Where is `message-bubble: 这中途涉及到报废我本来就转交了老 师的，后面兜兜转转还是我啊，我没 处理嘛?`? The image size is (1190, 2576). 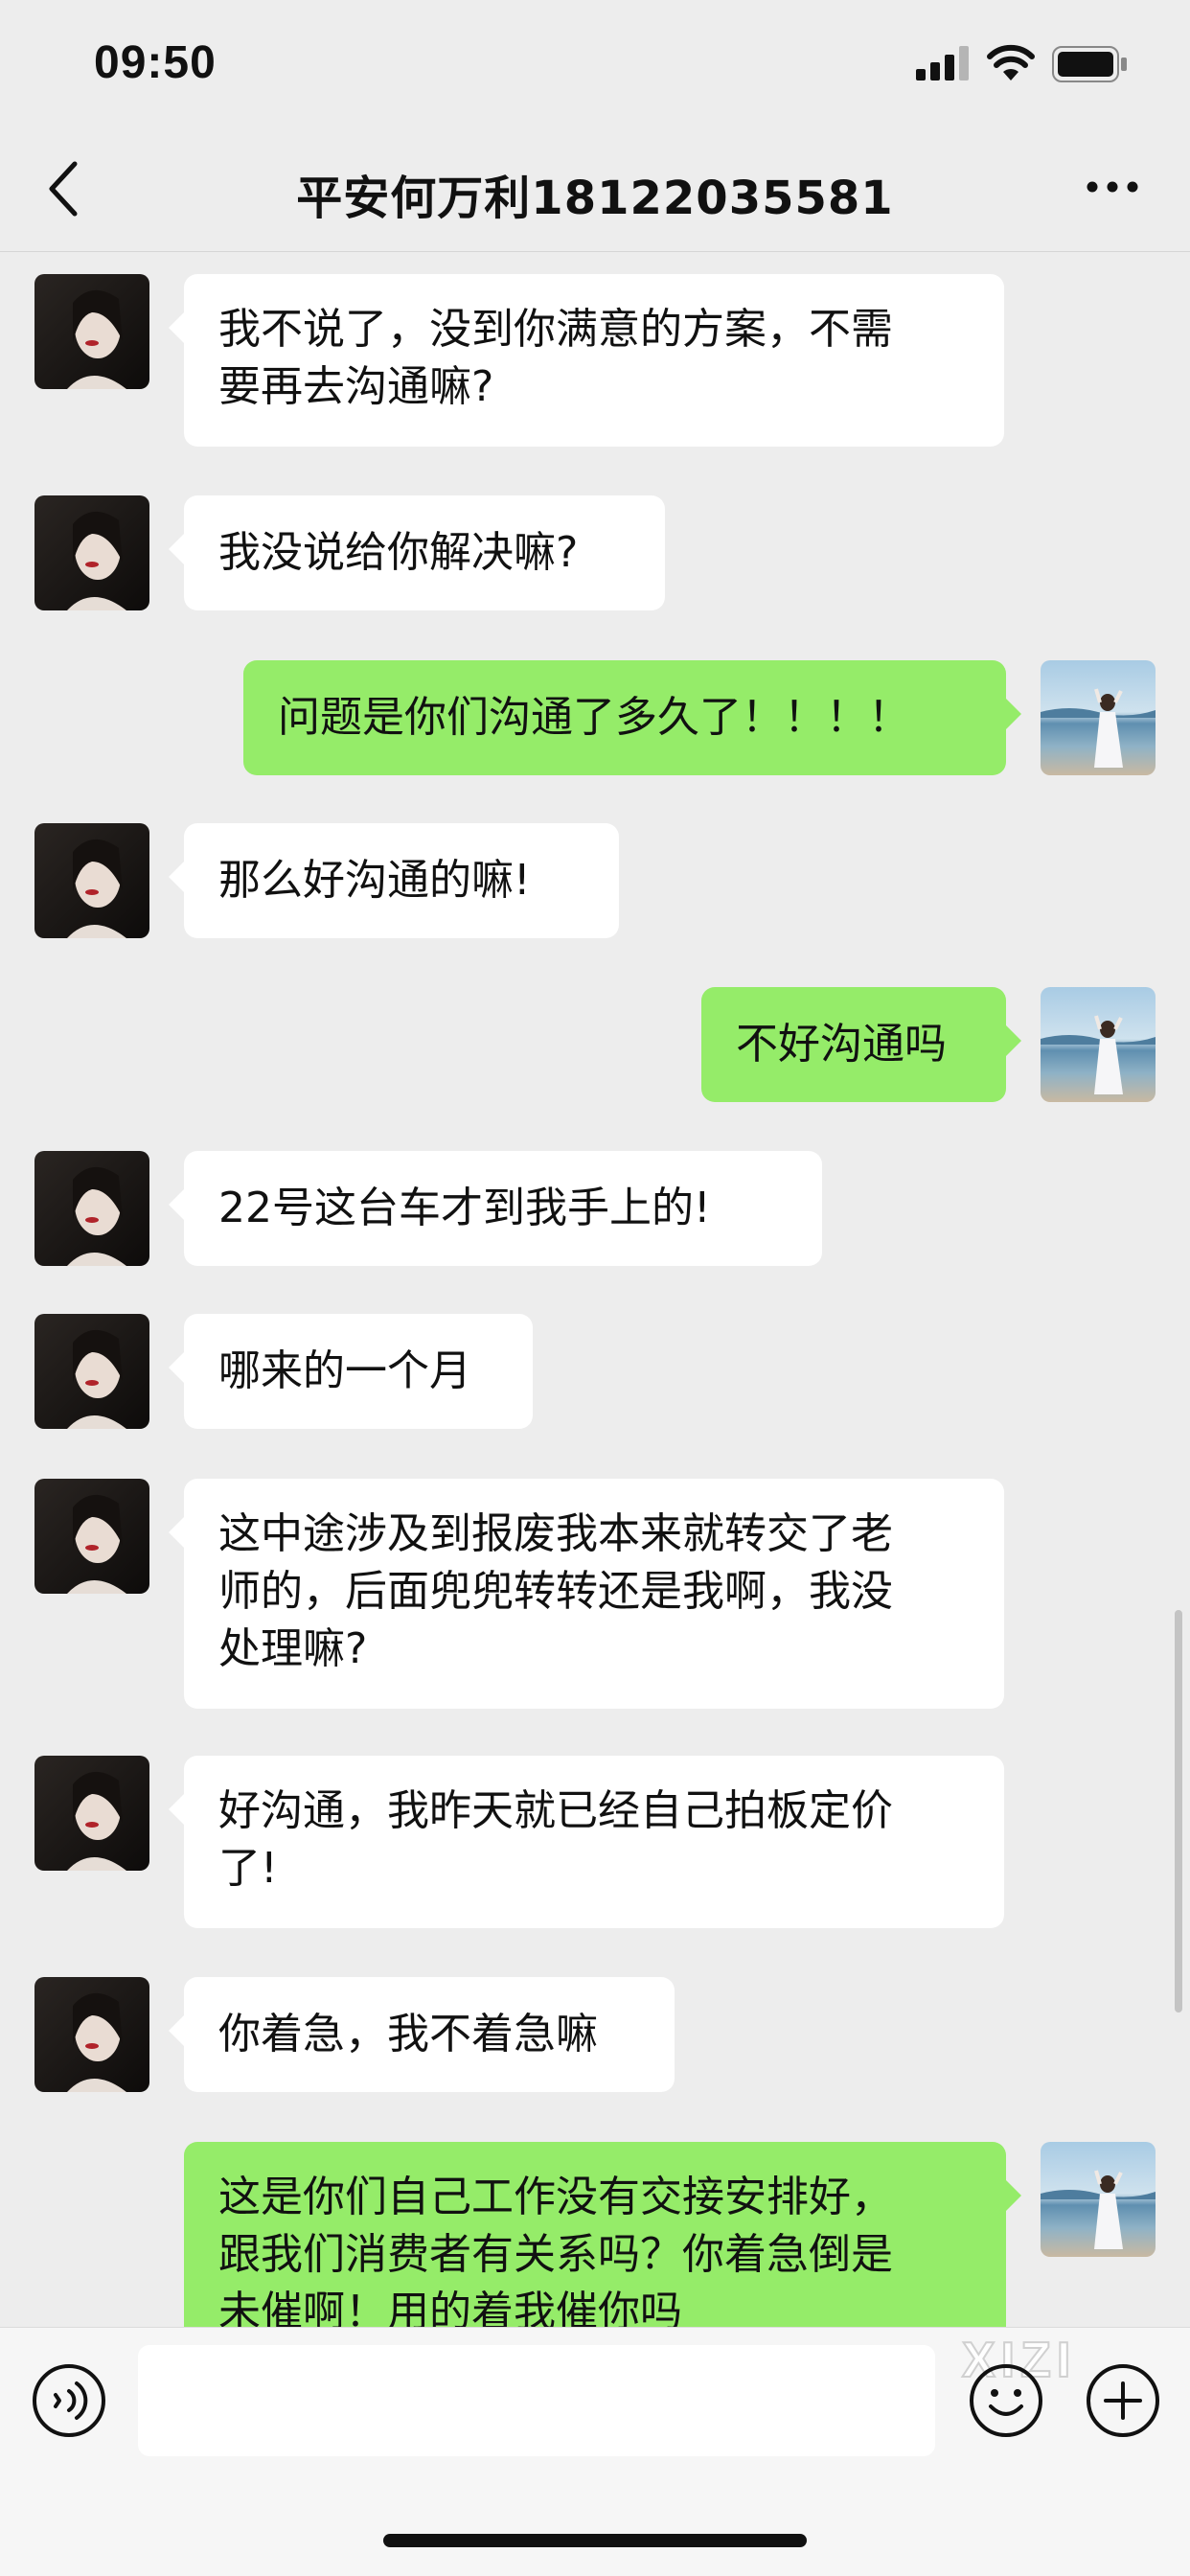
message-bubble: 这中途涉及到报废我本来就转交了老 师的，后面兜兜转转还是我啊，我没 处理嘛? is located at coordinates (587, 1594).